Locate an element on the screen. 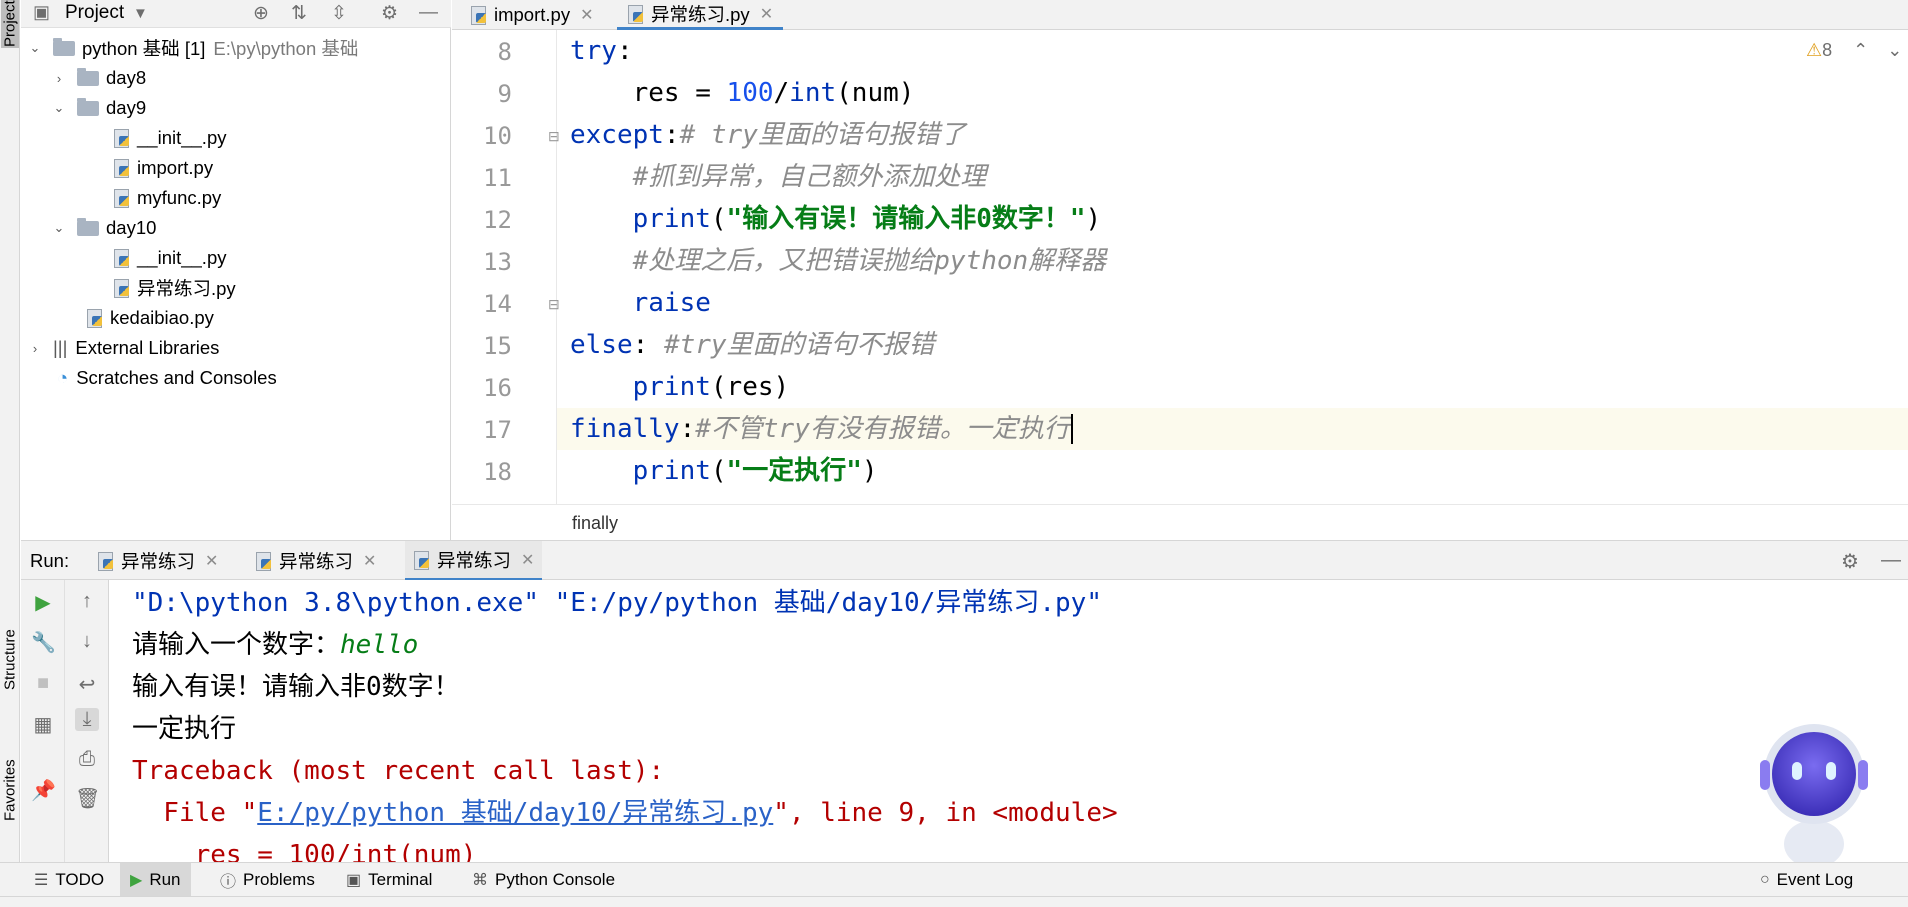 This screenshot has width=1908, height=907. line-number: 9 is located at coordinates (504, 94).